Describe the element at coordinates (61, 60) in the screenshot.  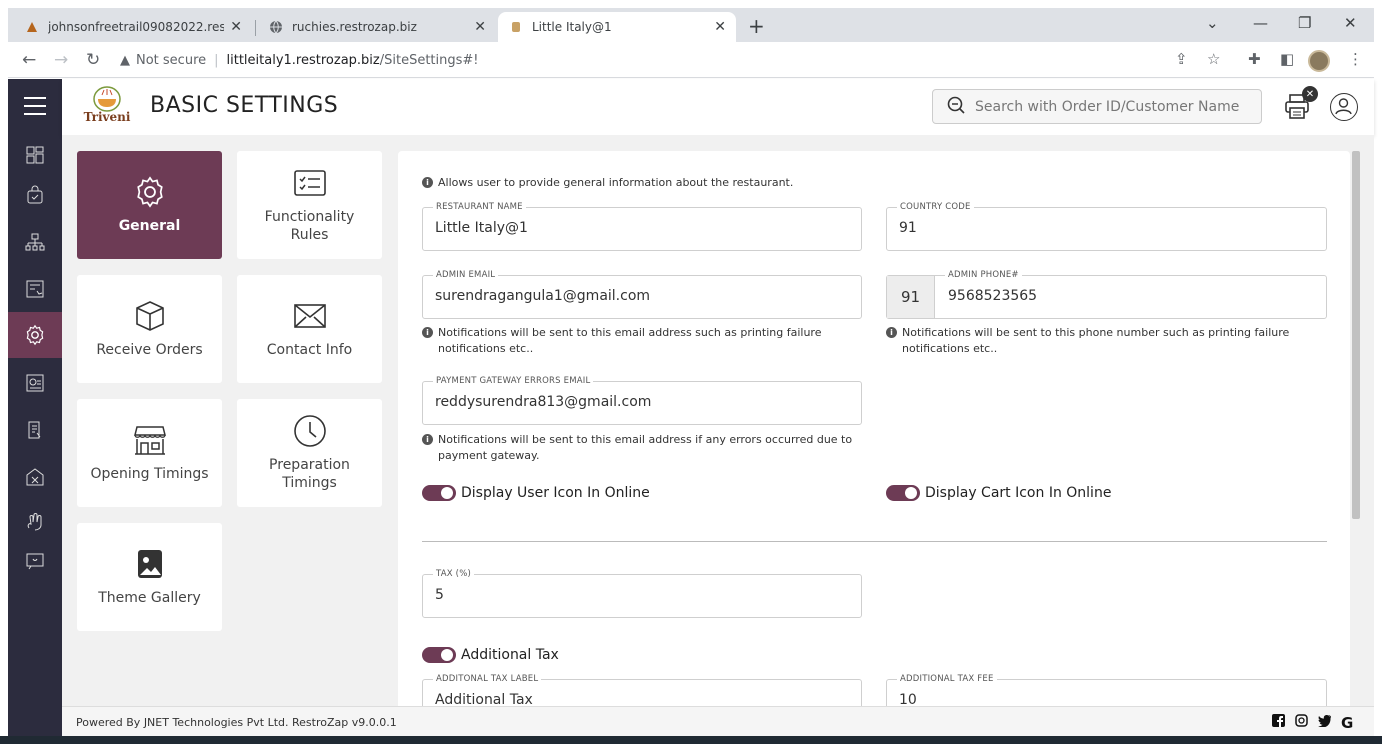
I see `forward-arrow-icon: →` at that location.